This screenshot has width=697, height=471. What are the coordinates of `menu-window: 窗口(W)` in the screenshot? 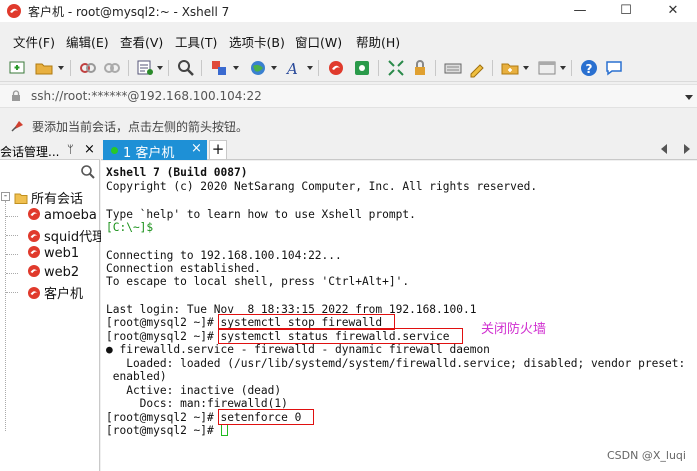 It's located at (318, 41).